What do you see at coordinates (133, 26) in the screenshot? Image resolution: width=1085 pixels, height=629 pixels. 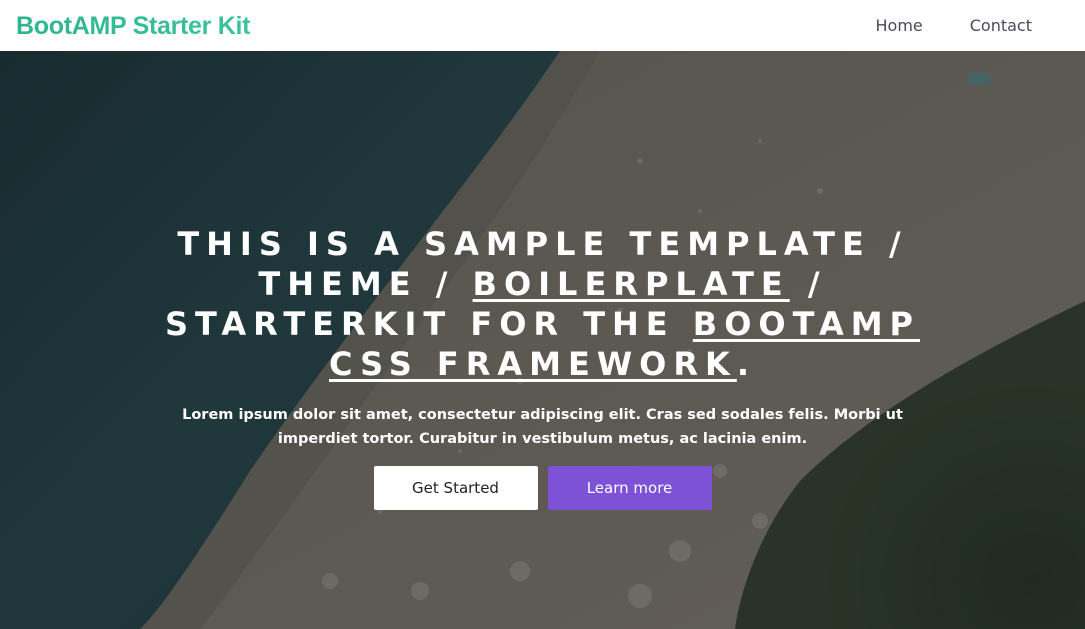 I see `brand-logo: BootAMP Starter Kit` at bounding box center [133, 26].